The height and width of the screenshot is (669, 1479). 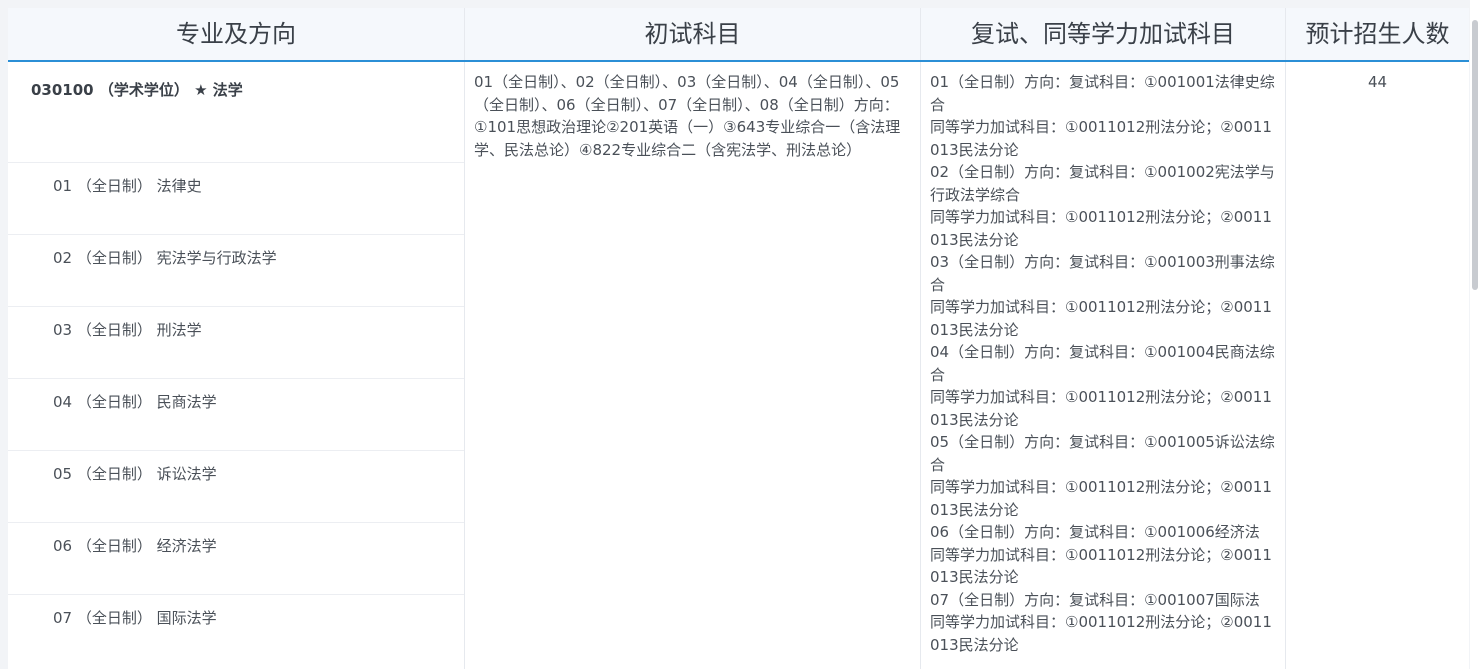 I want to click on retest-line: 04（全日制）方向：复试科目：①001004民商法综合, so click(x=1102, y=363).